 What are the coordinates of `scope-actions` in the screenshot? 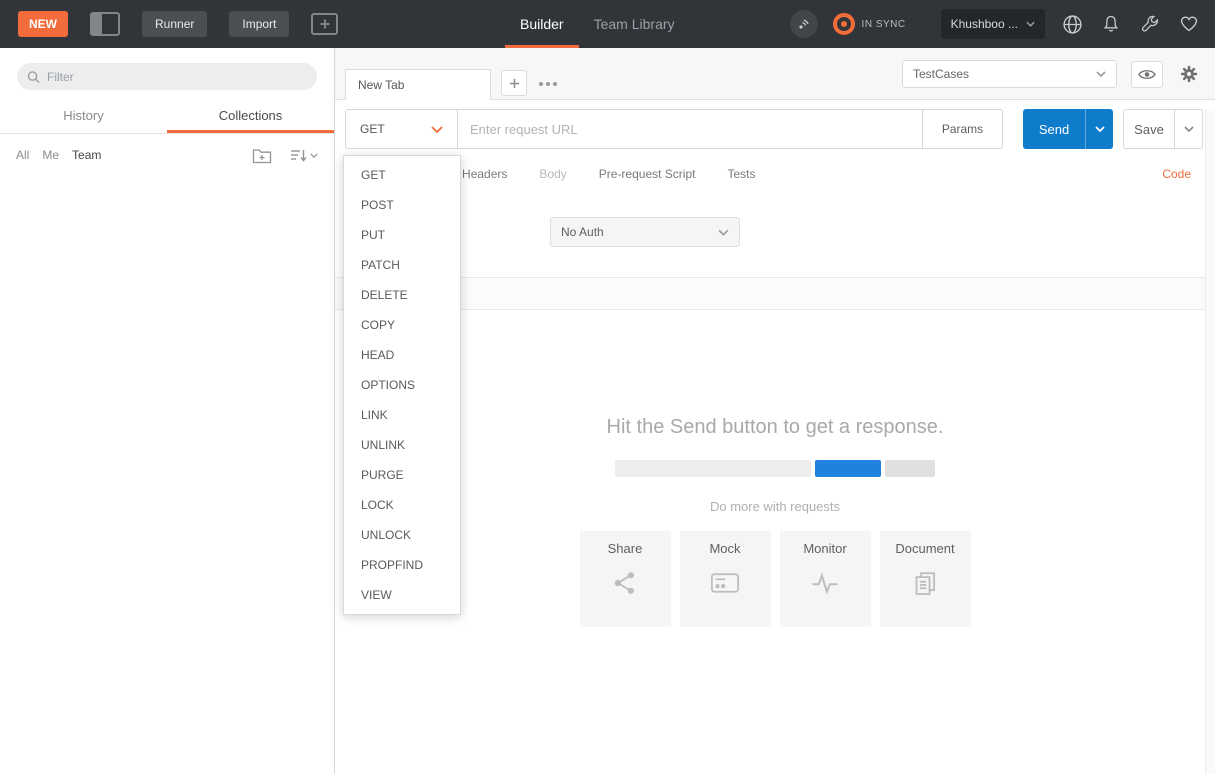 It's located at (285, 155).